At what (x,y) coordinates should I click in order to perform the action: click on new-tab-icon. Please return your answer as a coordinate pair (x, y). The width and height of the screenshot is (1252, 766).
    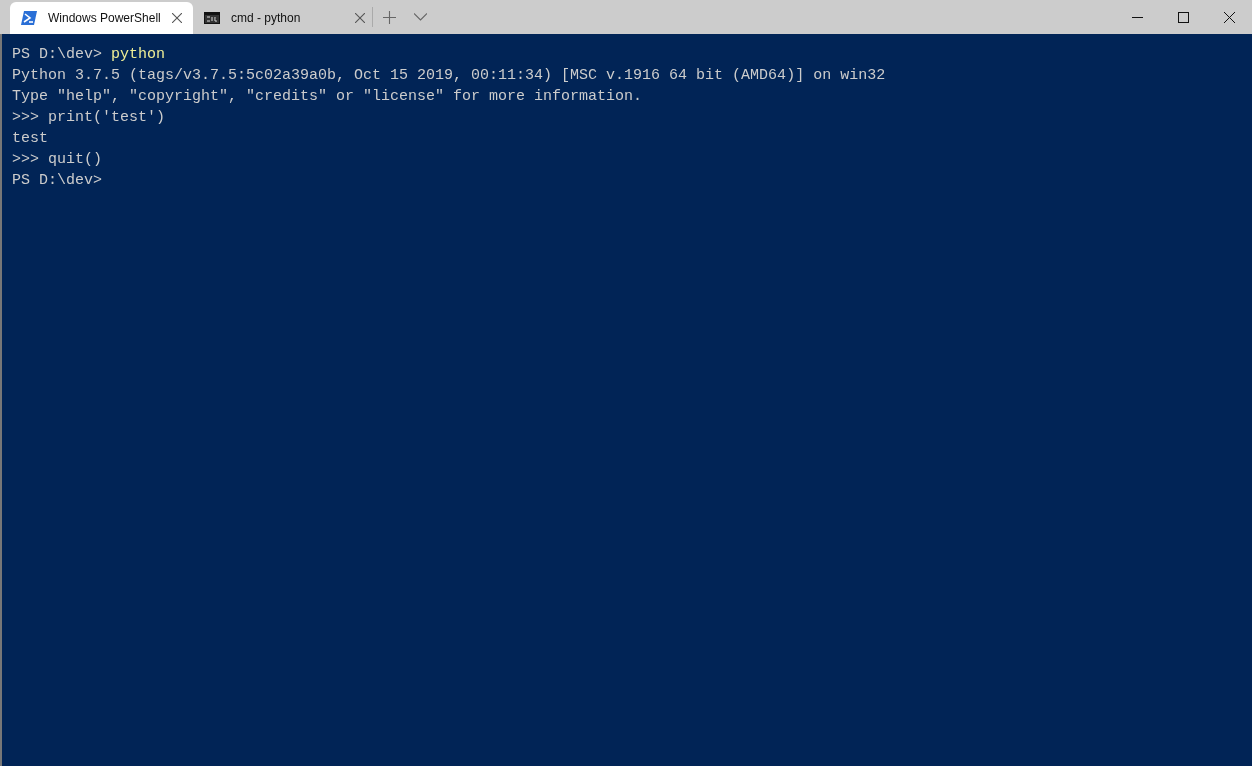
    Looking at the image, I should click on (389, 17).